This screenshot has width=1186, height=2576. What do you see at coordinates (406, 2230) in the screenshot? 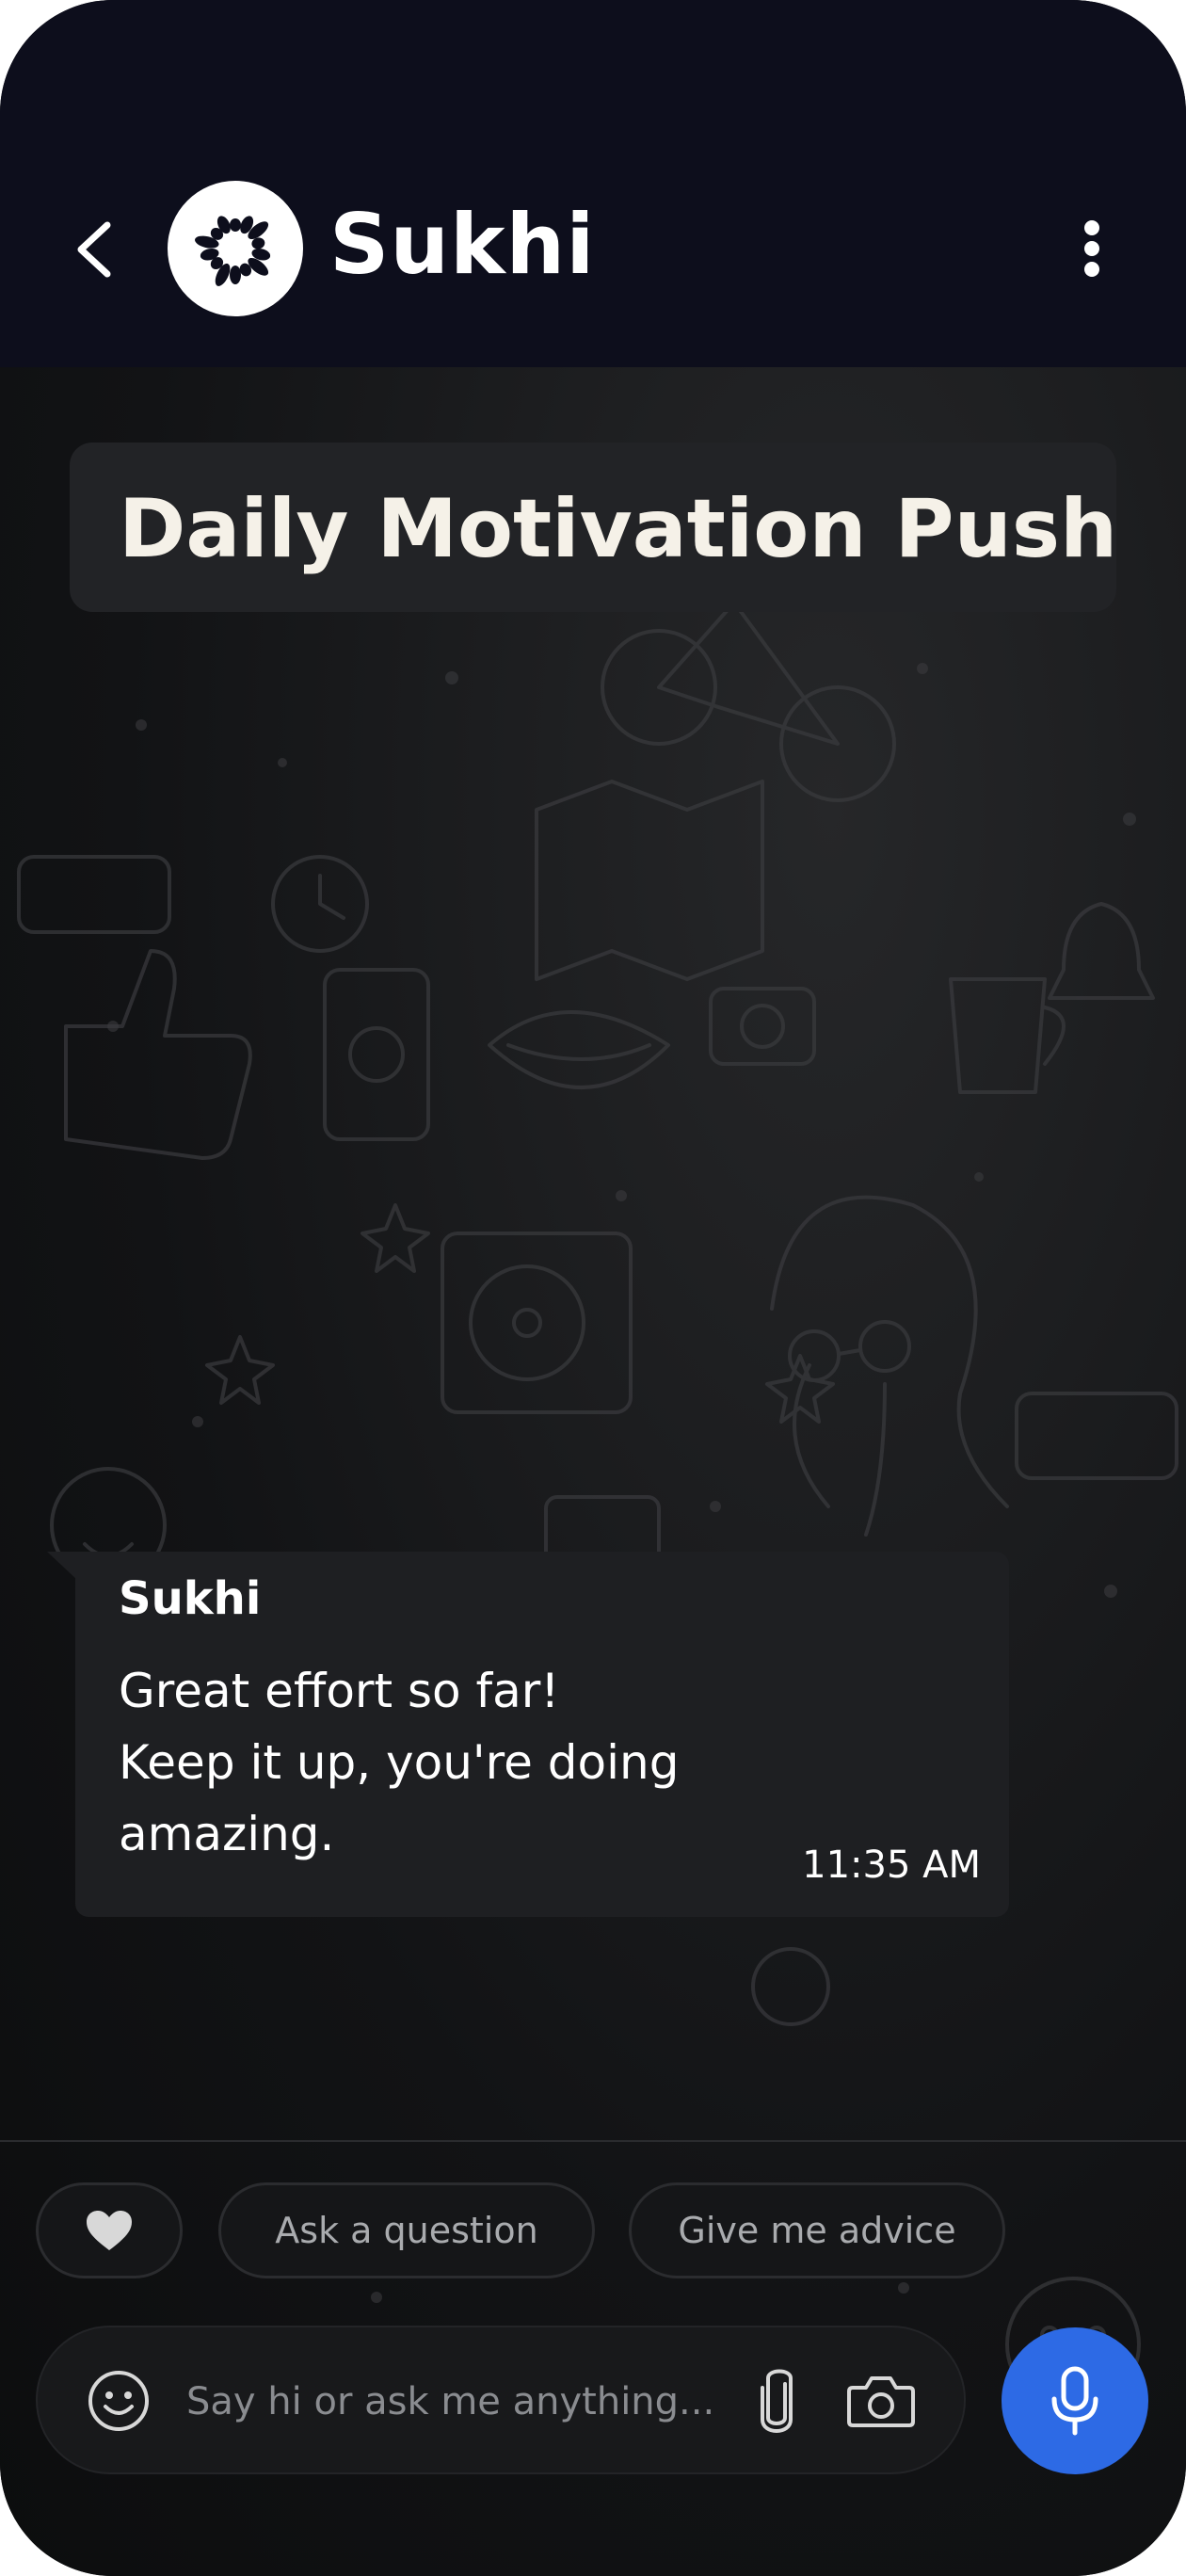
I see `quick-reply-ask-question: Ask a question` at bounding box center [406, 2230].